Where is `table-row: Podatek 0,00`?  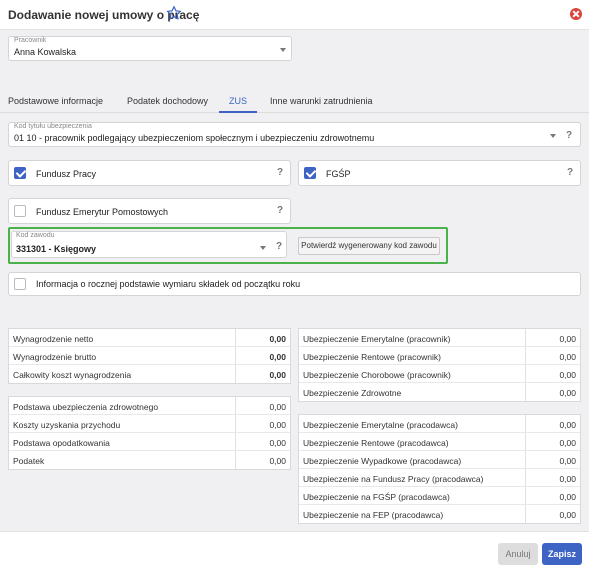
table-row: Podatek 0,00 is located at coordinates (149, 460).